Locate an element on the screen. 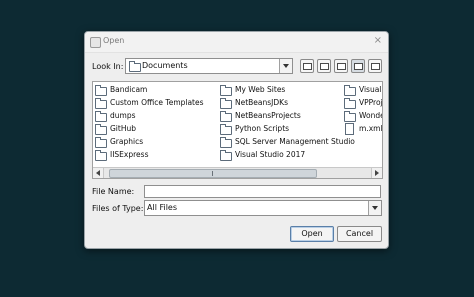  files-of-type-dropdown-button is located at coordinates (374, 208).